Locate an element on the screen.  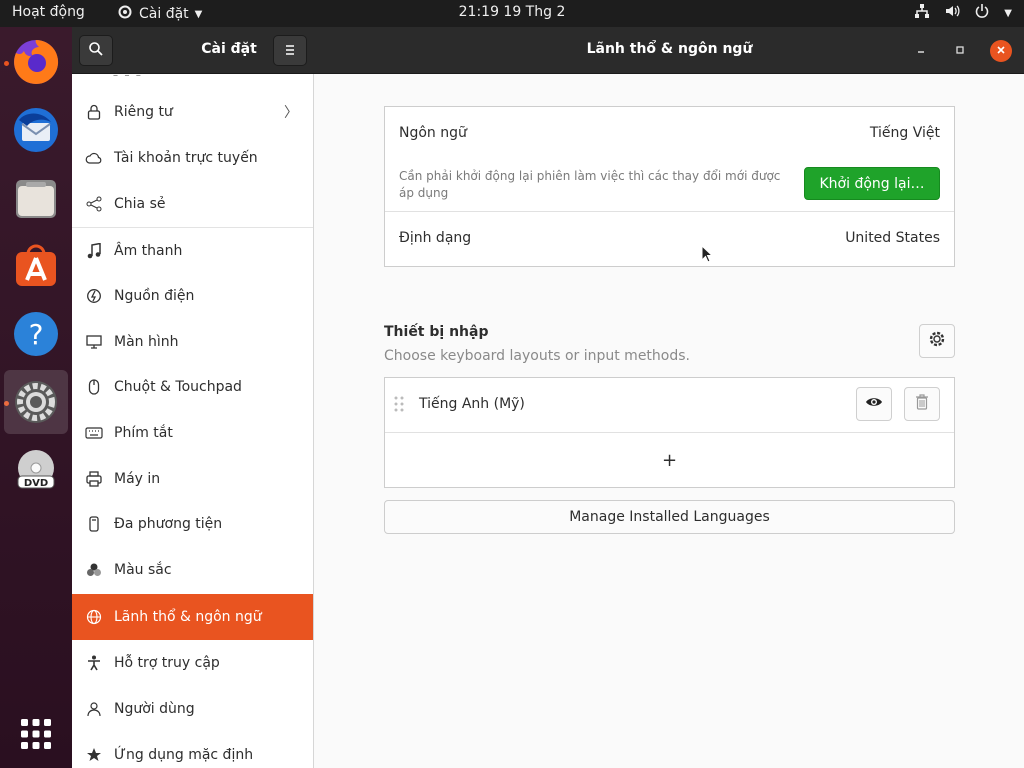
chevron-down-icon: ▼ is located at coordinates (1008, 13).